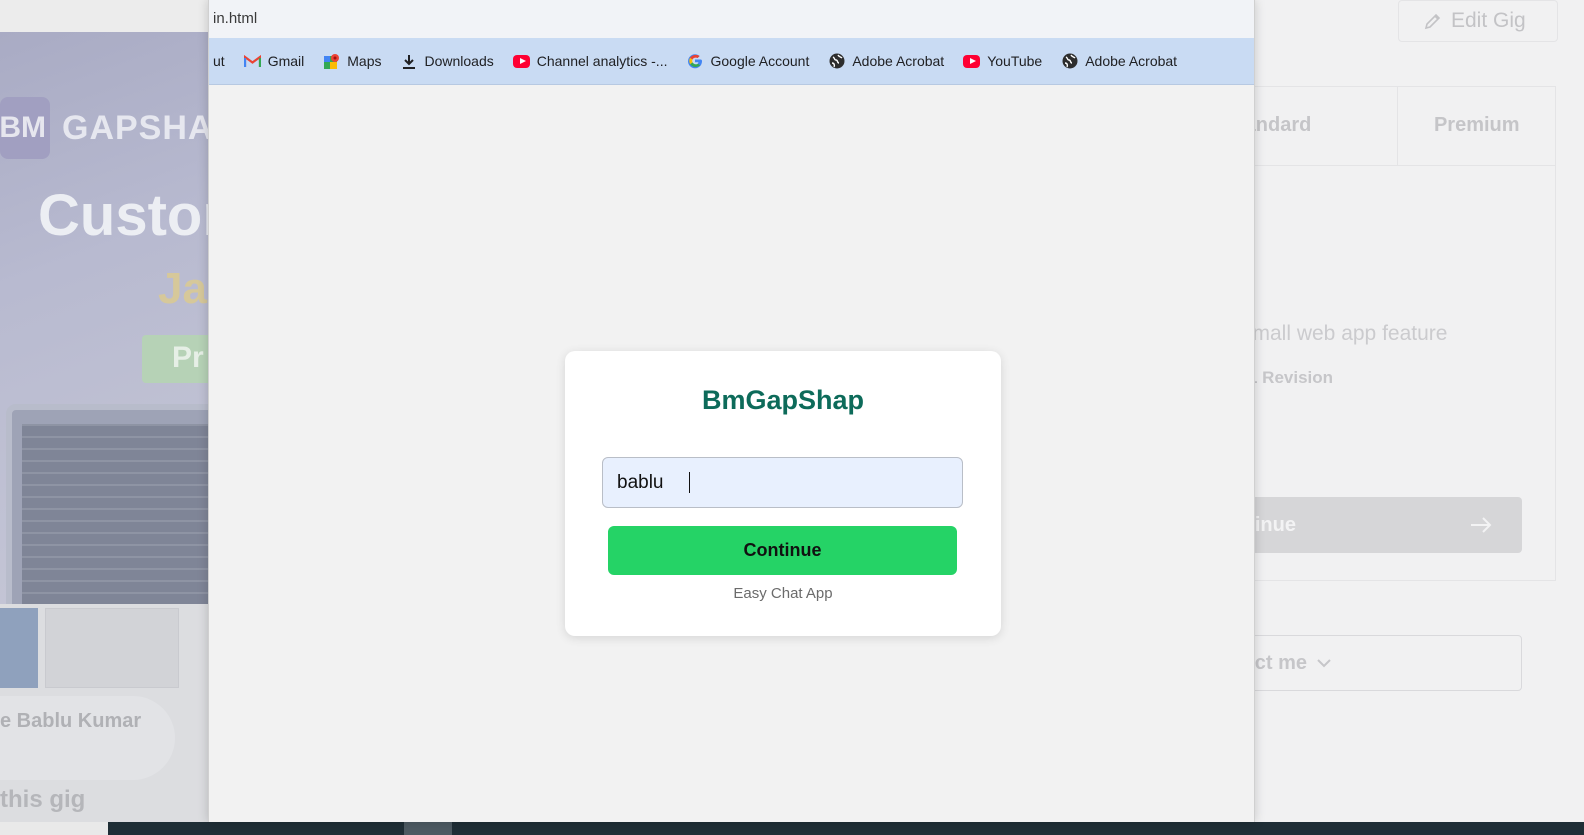 The height and width of the screenshot is (835, 1584). What do you see at coordinates (105, 16) in the screenshot?
I see `background-top-strip` at bounding box center [105, 16].